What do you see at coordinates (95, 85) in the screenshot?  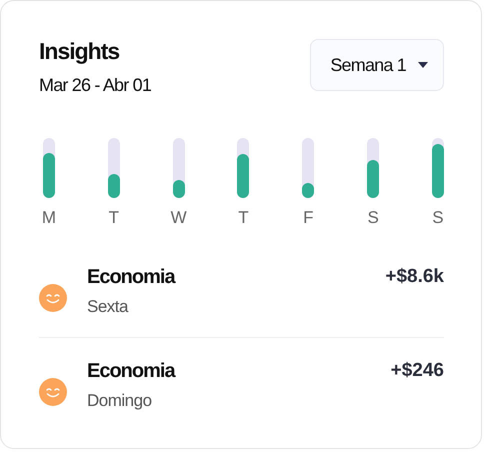 I see `date-range: Mar 26 - Abr 01` at bounding box center [95, 85].